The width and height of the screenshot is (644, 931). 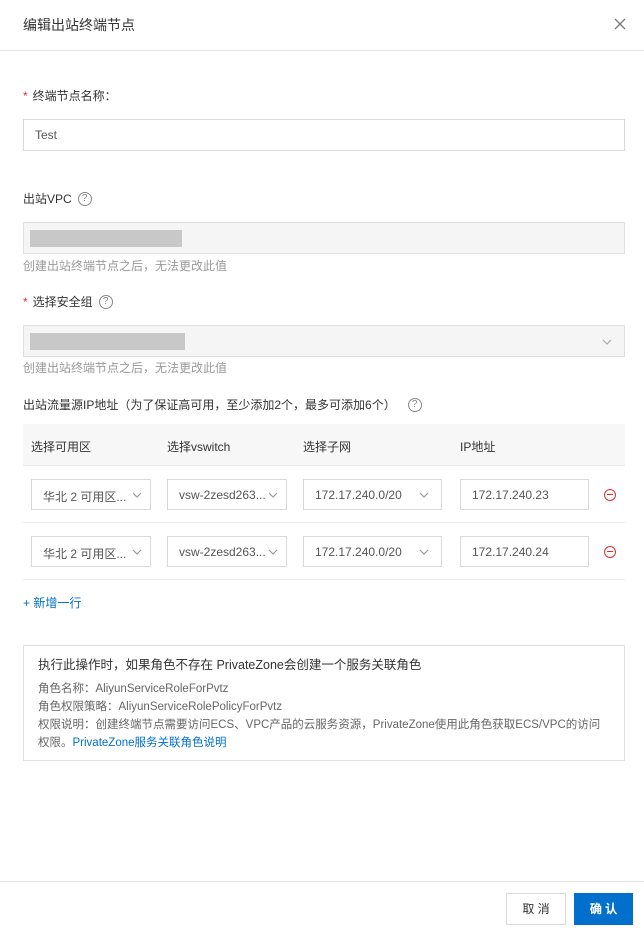 I want to click on security-group-label-text: 选择安全组, so click(x=62, y=302).